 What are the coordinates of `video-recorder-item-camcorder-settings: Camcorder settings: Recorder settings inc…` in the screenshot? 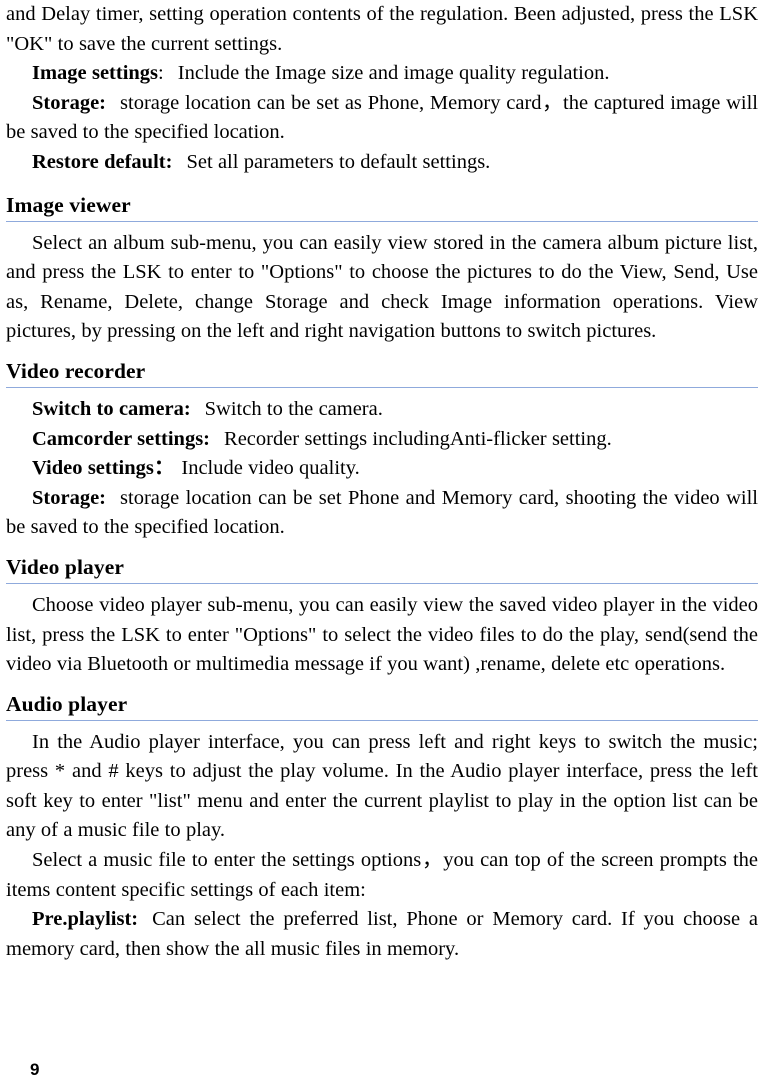 It's located at (382, 440).